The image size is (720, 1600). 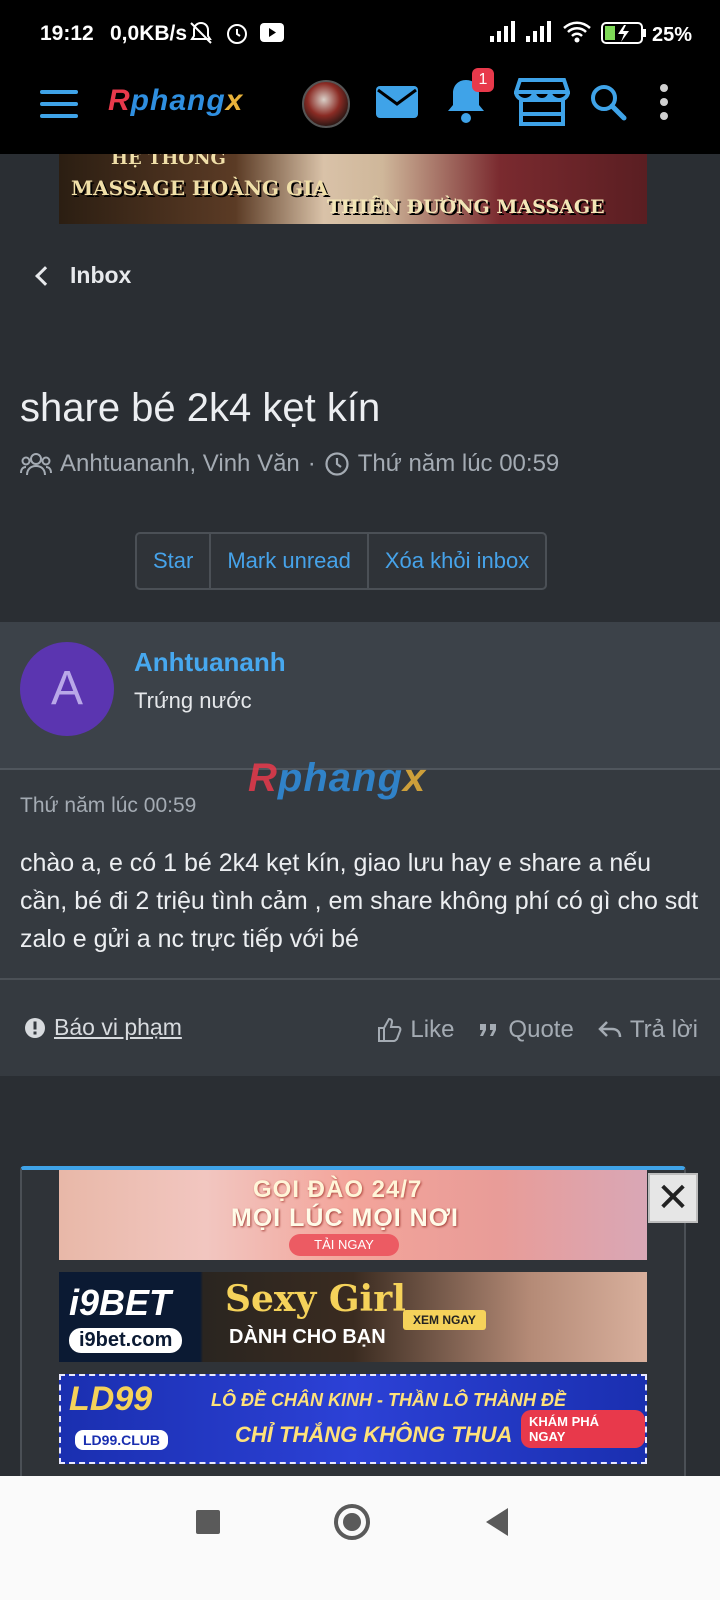 I want to click on mute-bell-icon, so click(x=201, y=32).